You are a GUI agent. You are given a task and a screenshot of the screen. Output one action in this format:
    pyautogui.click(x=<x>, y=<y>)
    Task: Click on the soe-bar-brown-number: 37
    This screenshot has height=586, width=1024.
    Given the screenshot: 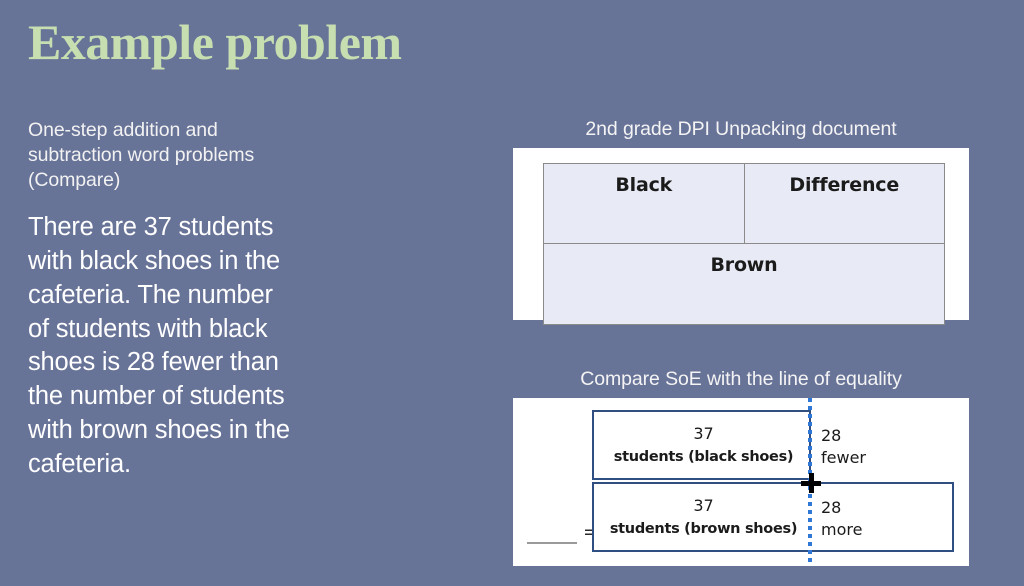 What is the action you would take?
    pyautogui.click(x=703, y=506)
    